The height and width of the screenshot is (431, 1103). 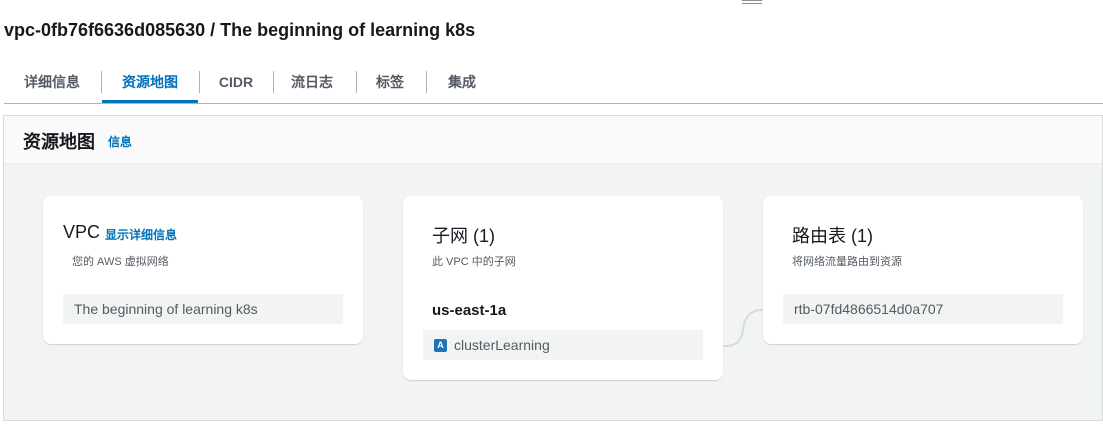 I want to click on route-tables-card: 路由表 (1) 将网络流量路由到资源 rtb-07fd4866514d0a707, so click(x=923, y=270).